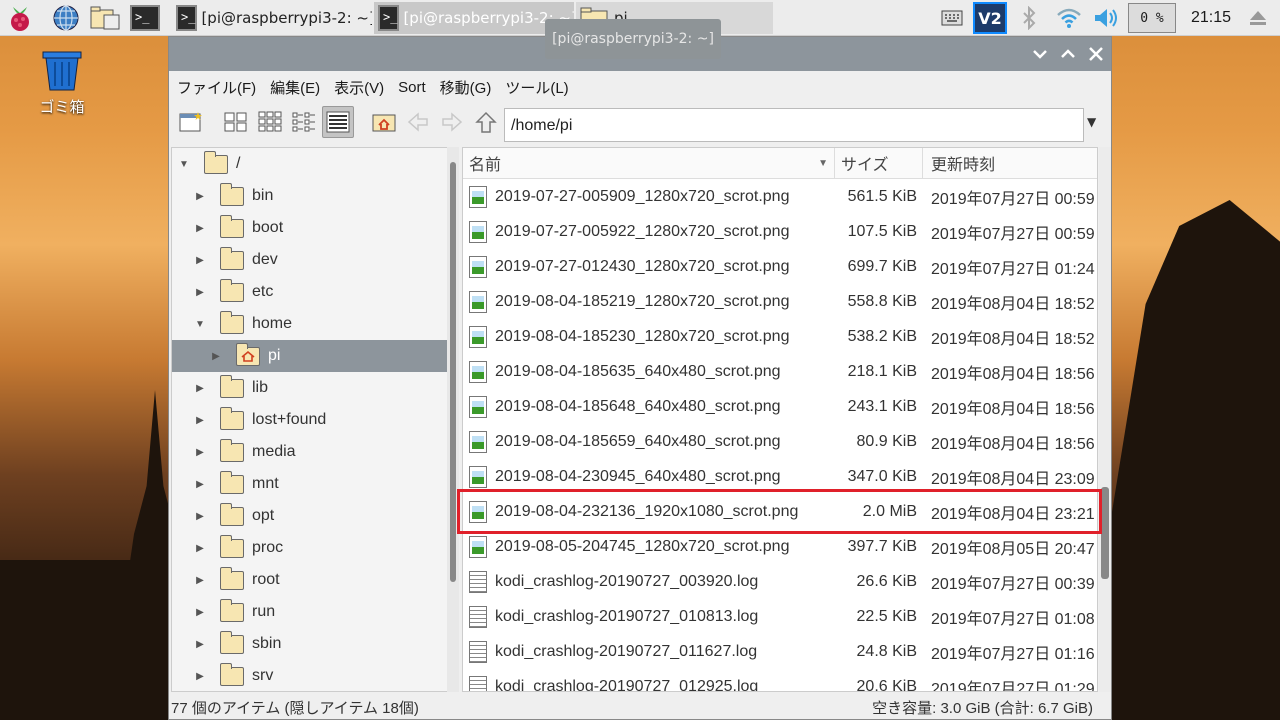 This screenshot has width=1280, height=720. I want to click on tree-item-mnt: ▶ mnt, so click(315, 484).